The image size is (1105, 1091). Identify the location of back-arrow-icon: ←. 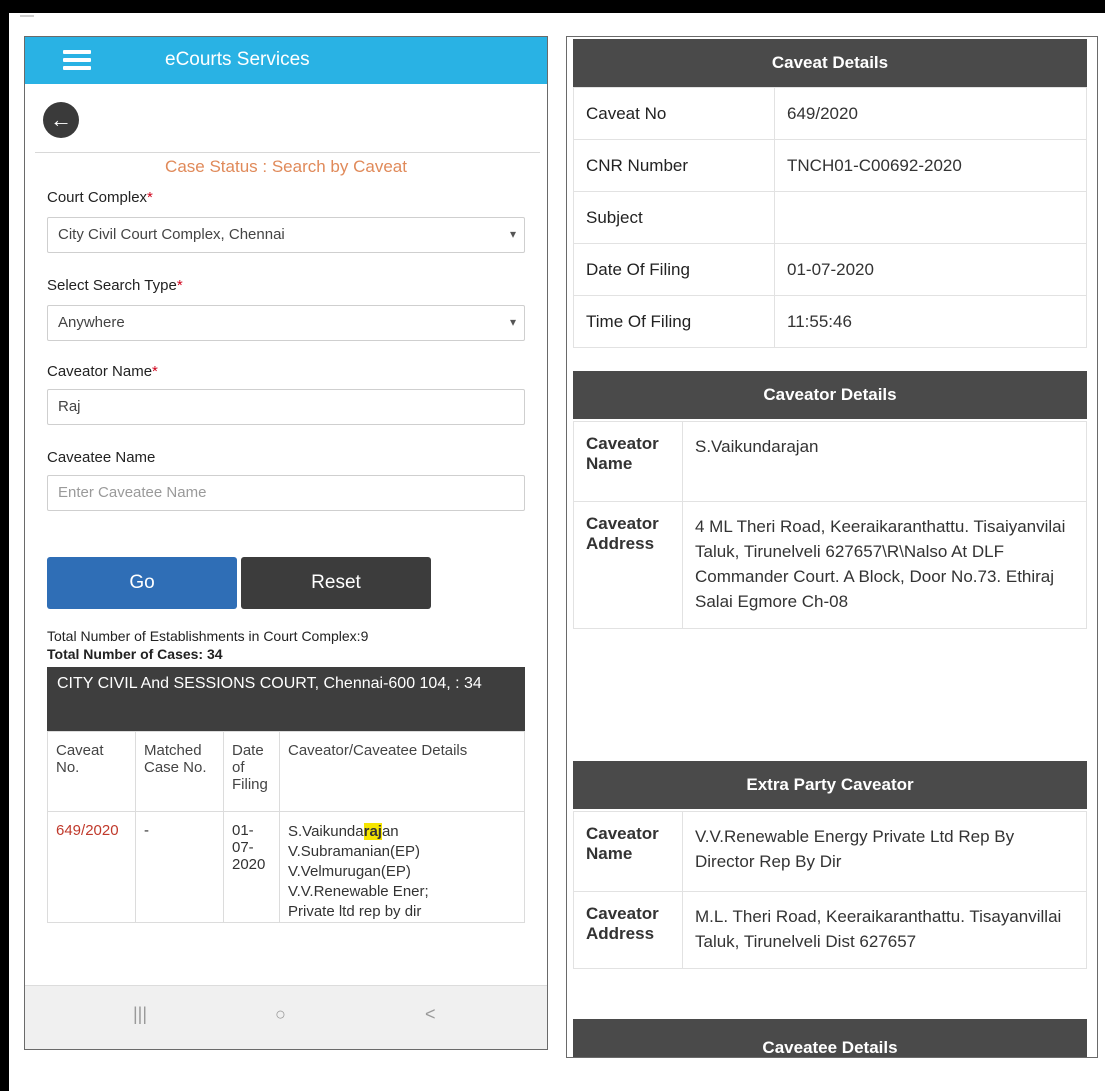
(61, 120).